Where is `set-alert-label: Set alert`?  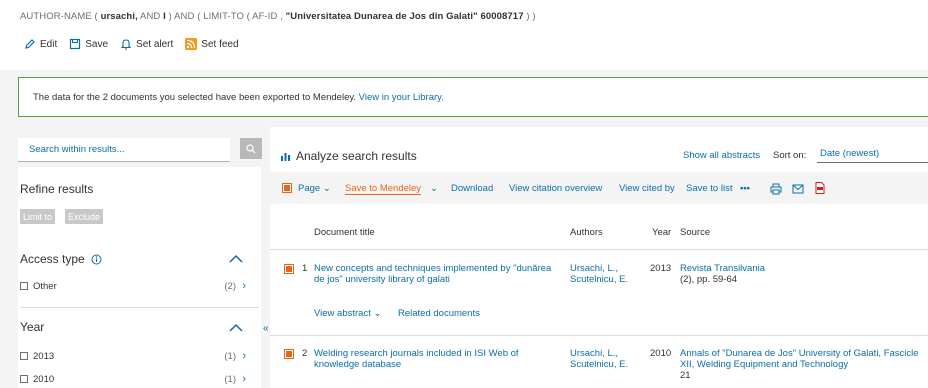 set-alert-label: Set alert is located at coordinates (155, 44).